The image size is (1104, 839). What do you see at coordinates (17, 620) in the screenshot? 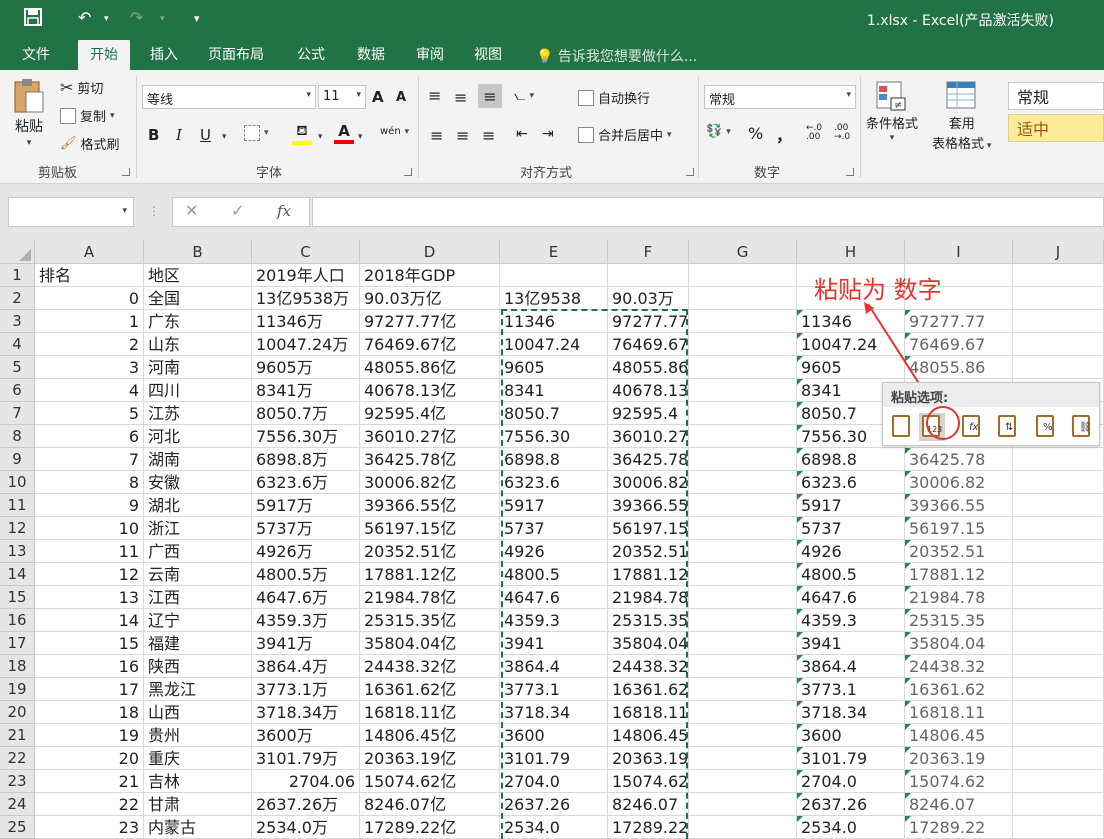
I see `row-header: 16` at bounding box center [17, 620].